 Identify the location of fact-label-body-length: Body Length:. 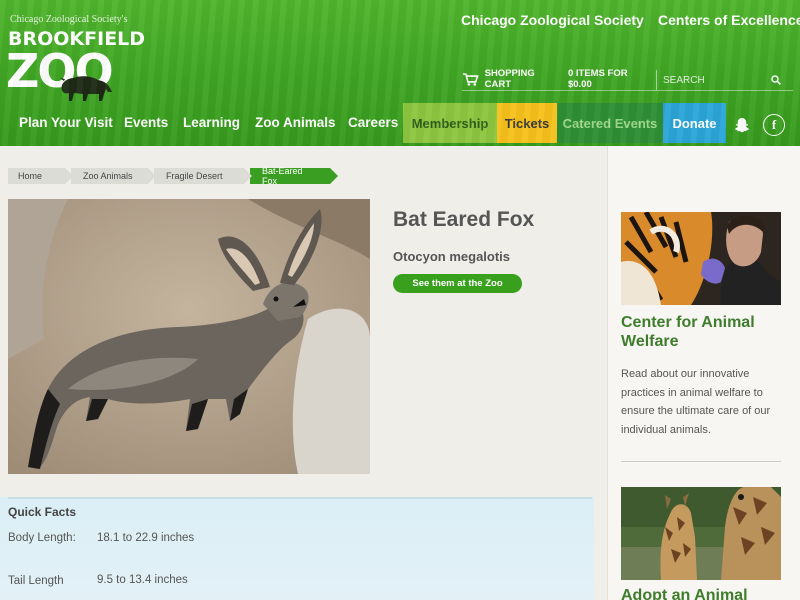
(42, 538).